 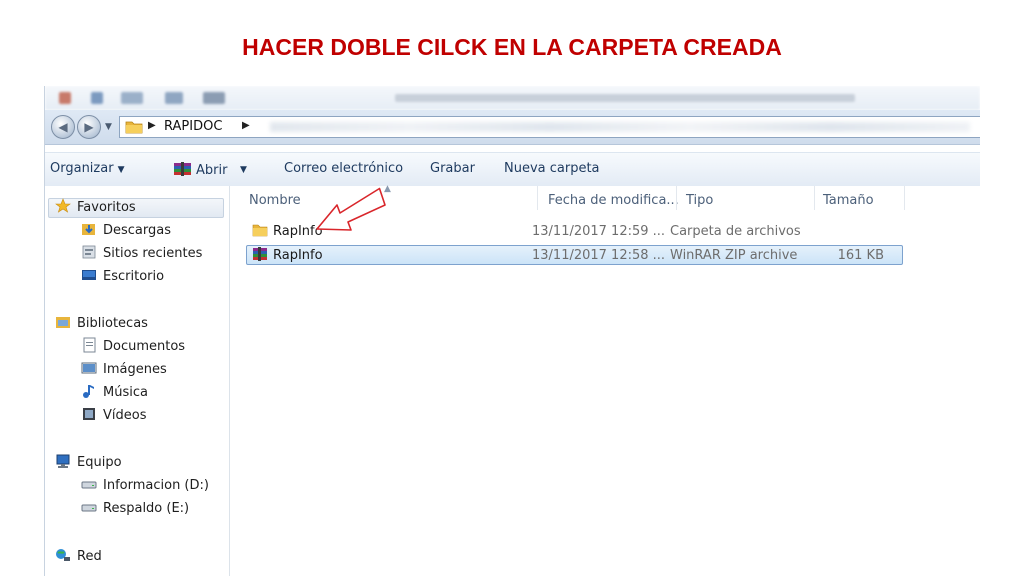 What do you see at coordinates (114, 393) in the screenshot?
I see `nav-music: Música` at bounding box center [114, 393].